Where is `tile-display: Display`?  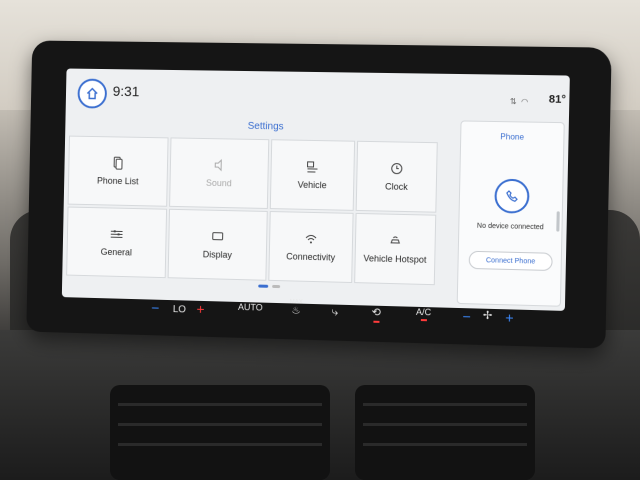 tile-display: Display is located at coordinates (217, 244).